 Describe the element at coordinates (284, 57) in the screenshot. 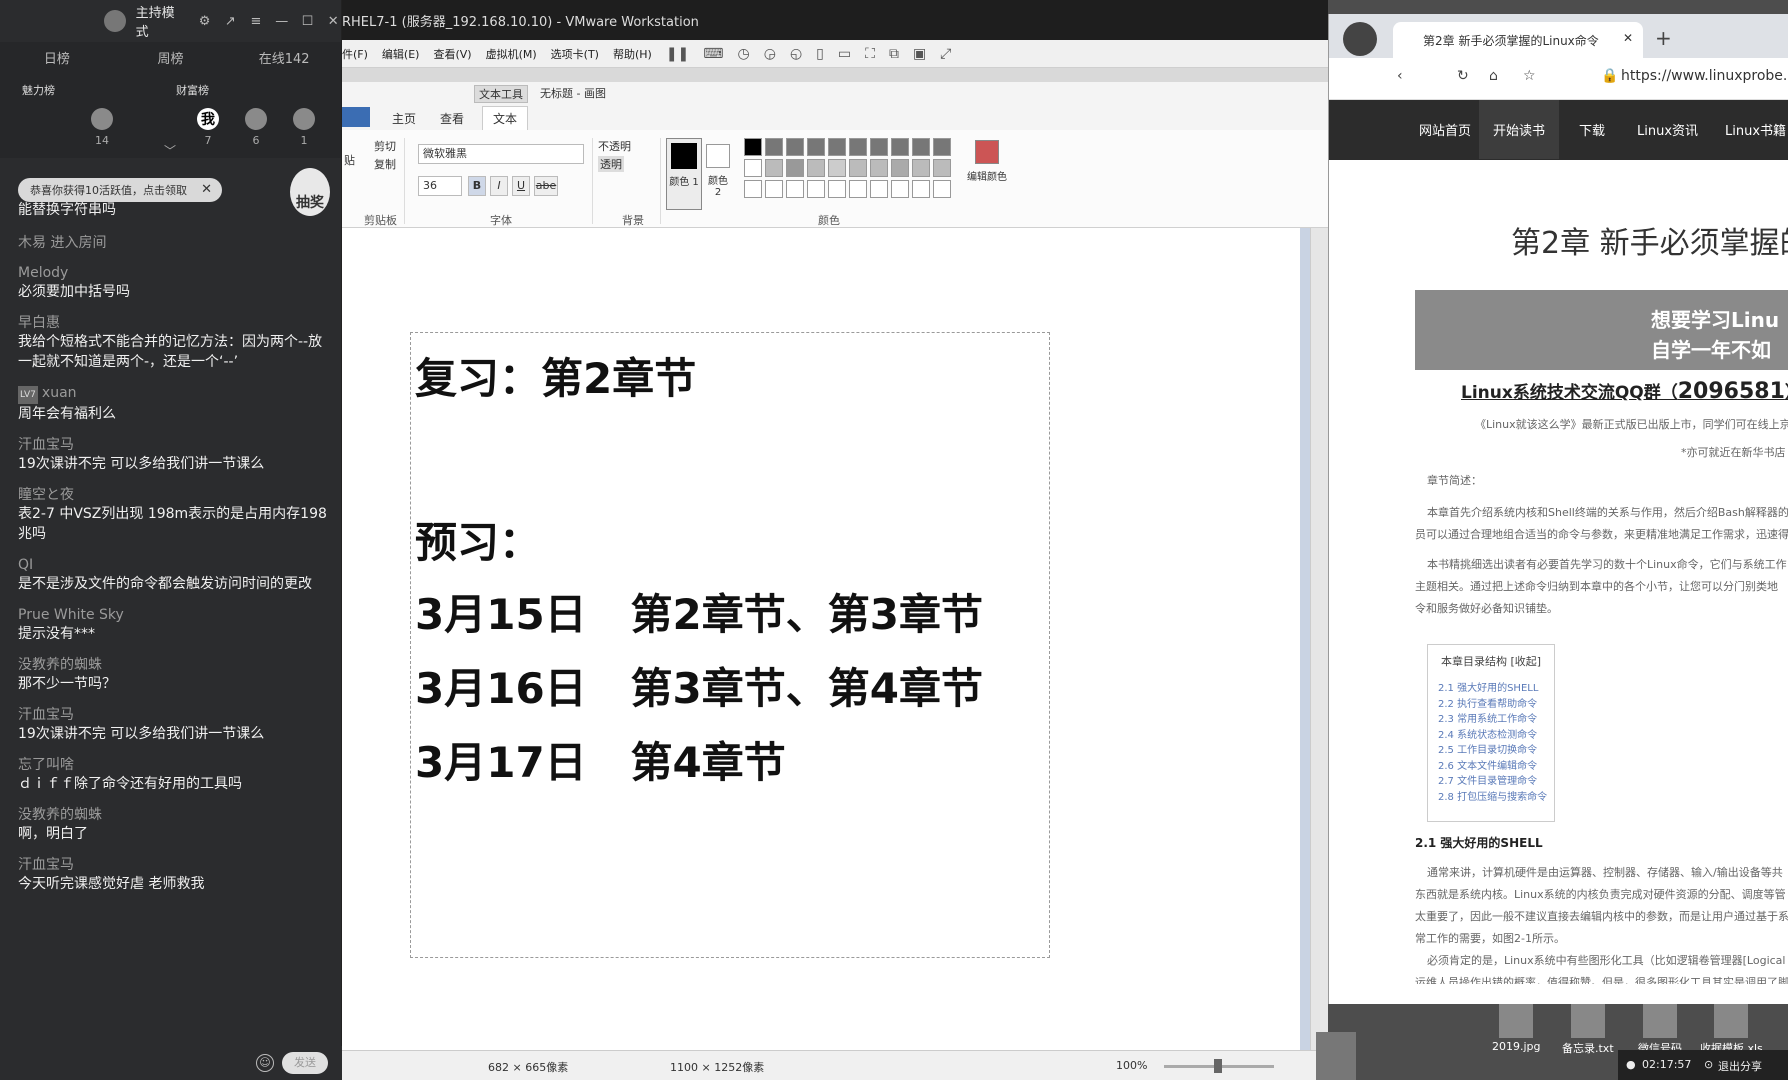

I see `tab-online: 在线142` at that location.